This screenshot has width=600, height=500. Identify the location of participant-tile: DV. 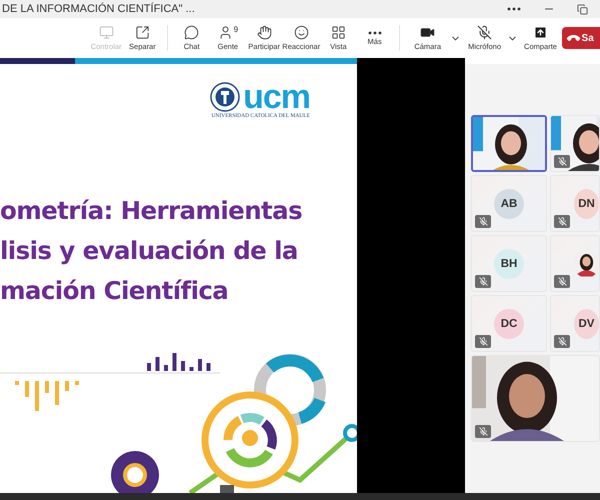
(575, 323).